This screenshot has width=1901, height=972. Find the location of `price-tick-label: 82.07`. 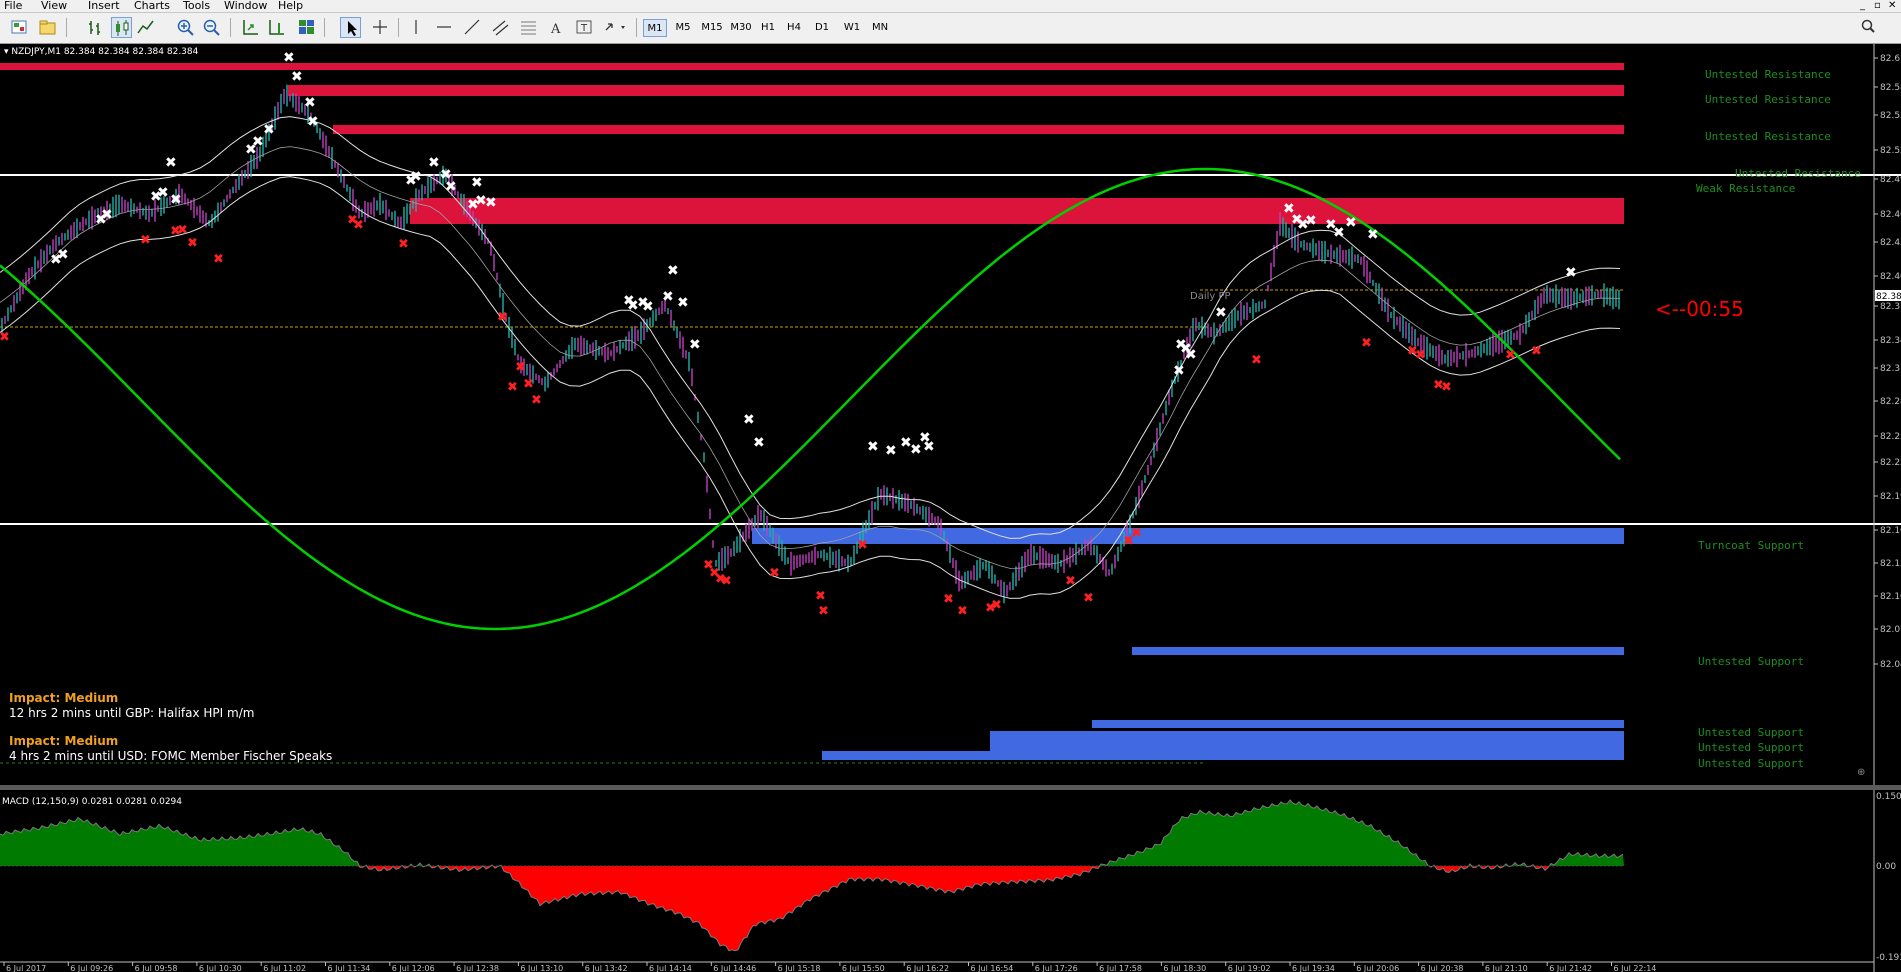

price-tick-label: 82.07 is located at coordinates (1890, 630).